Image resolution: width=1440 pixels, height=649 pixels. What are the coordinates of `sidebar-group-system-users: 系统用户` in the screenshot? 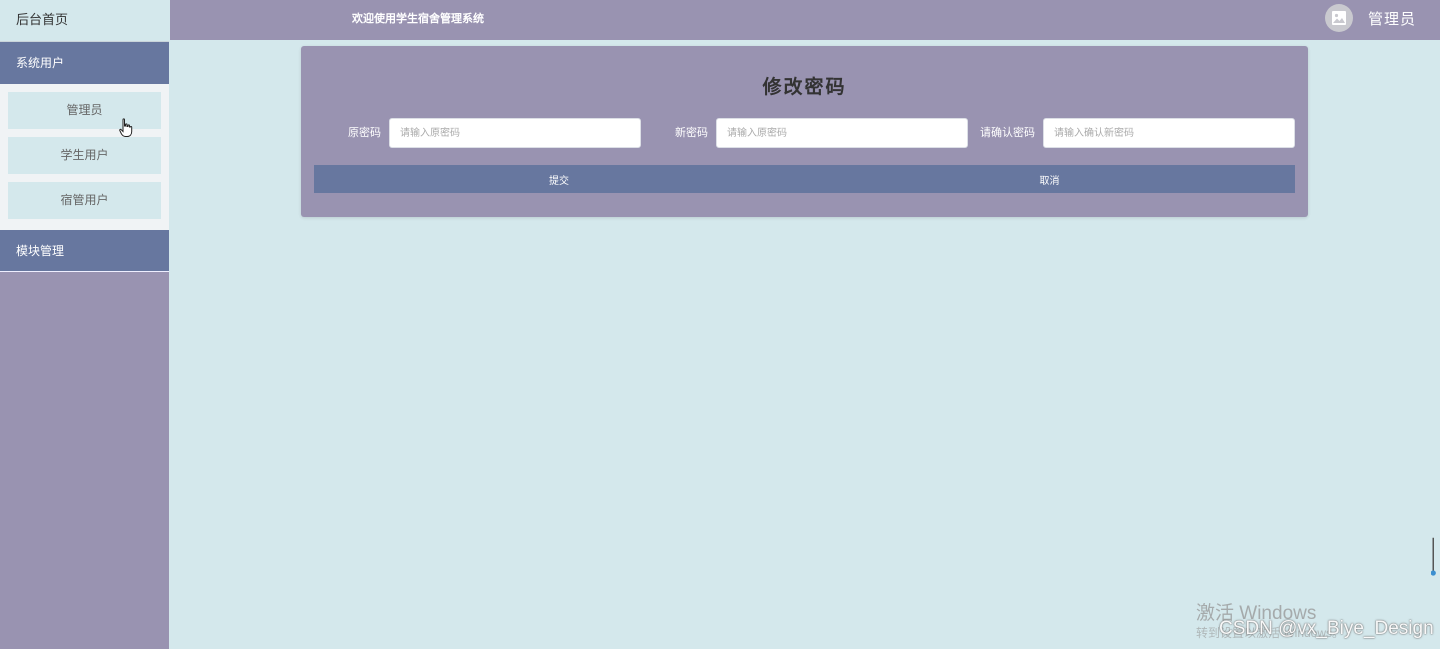 It's located at (84, 63).